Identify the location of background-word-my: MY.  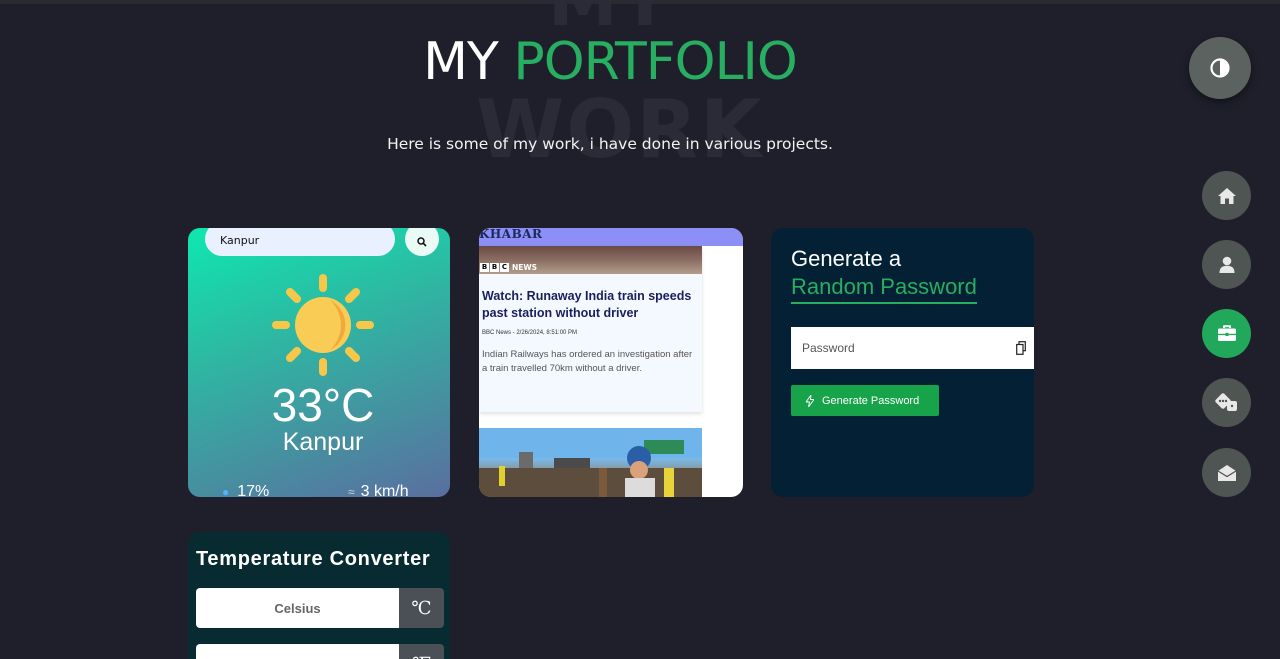
(610, 21).